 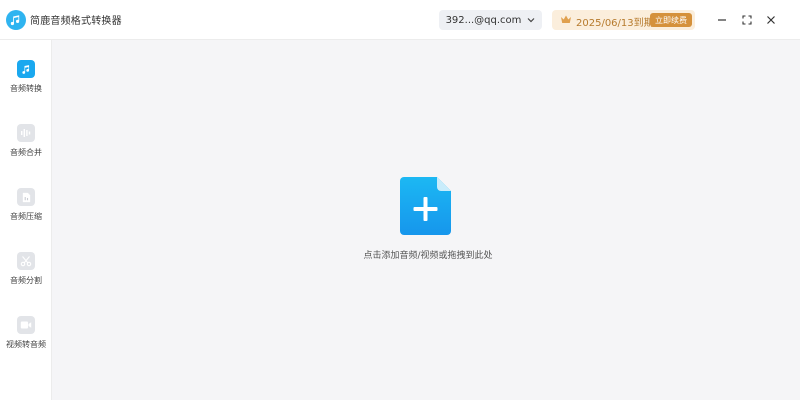 I want to click on close-button, so click(x=771, y=20).